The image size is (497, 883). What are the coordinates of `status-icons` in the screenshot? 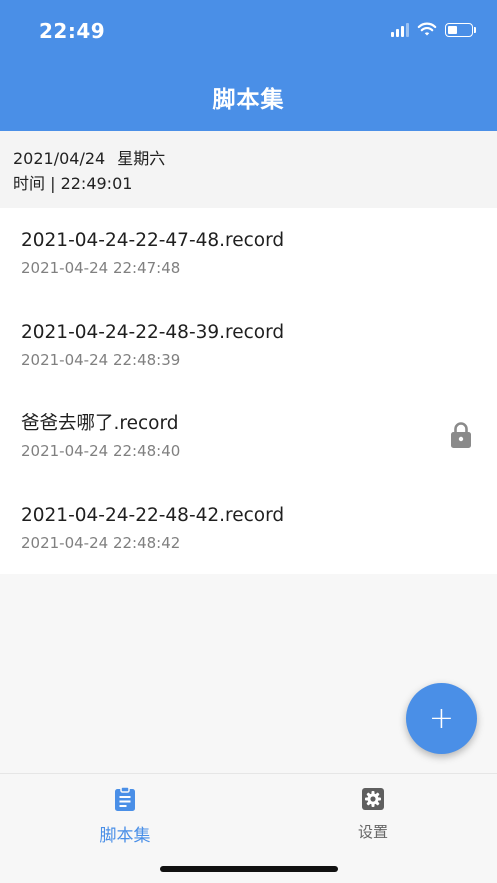 It's located at (433, 29).